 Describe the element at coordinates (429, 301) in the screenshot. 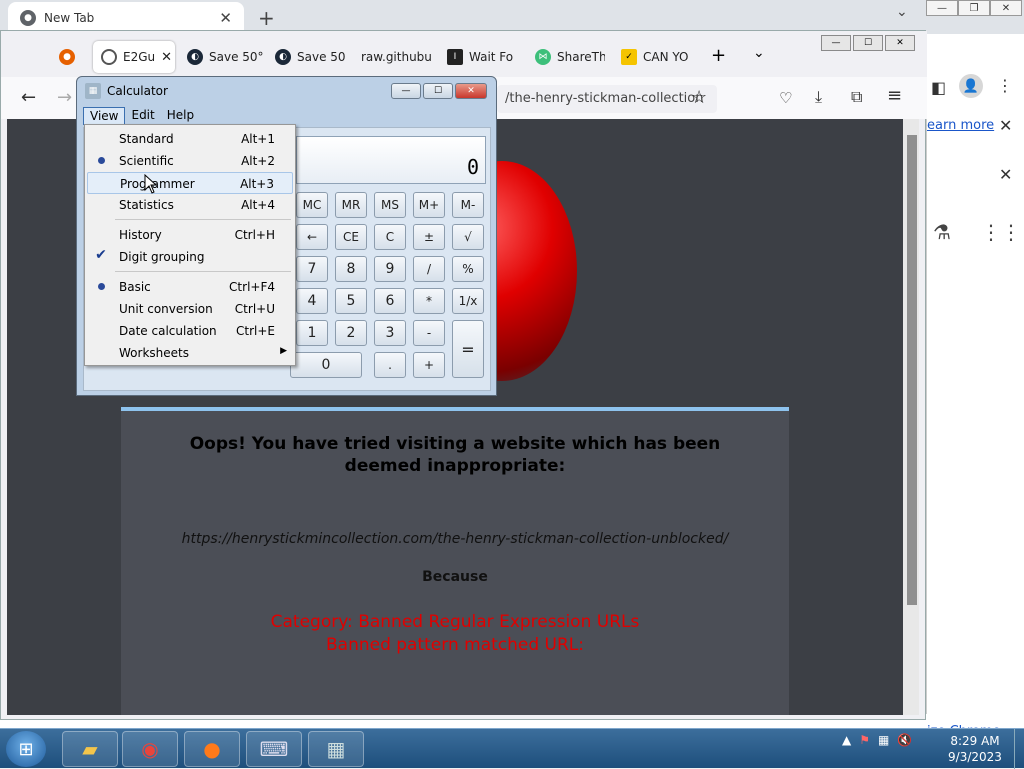

I see `multiply-button: *` at that location.